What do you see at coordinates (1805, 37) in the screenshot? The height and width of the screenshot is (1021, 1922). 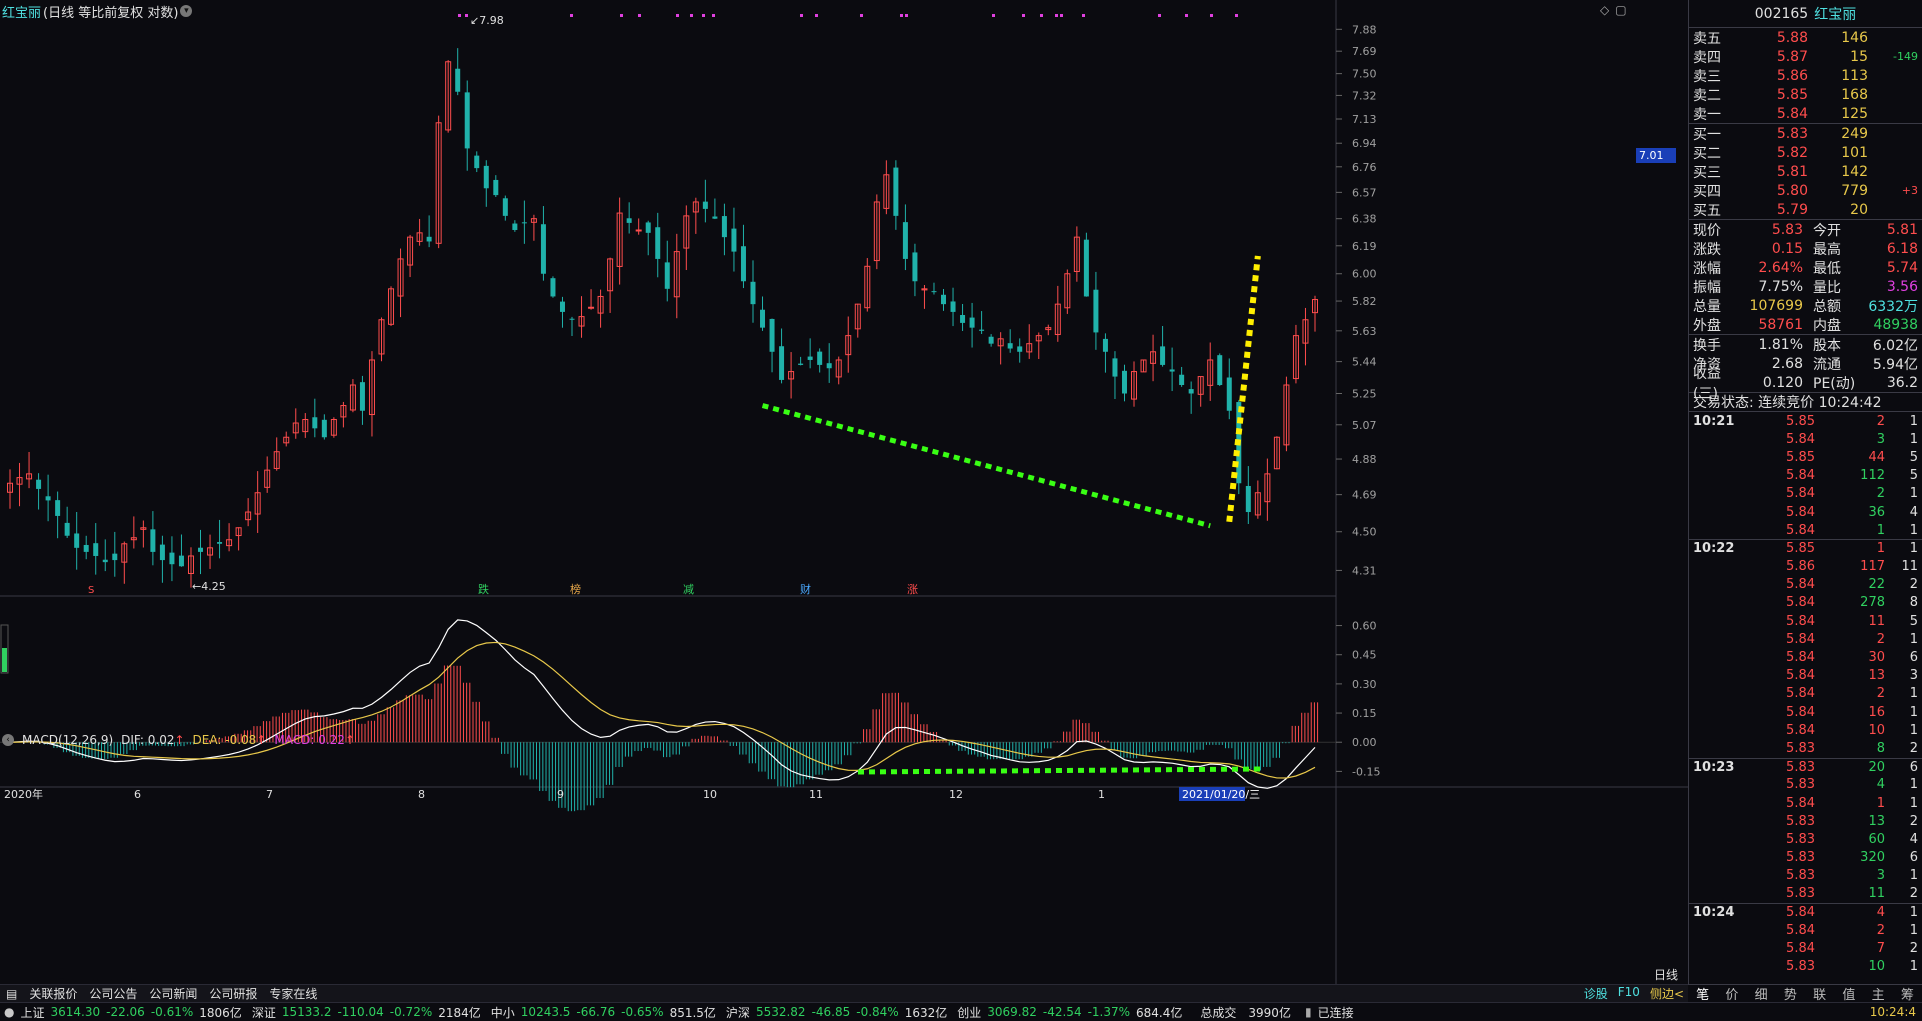 I see `ask-row: 卖五 5.88 146` at bounding box center [1805, 37].